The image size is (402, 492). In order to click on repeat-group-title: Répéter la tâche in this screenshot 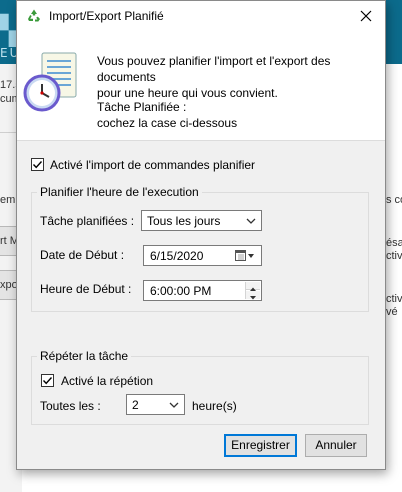, I will do `click(84, 356)`.